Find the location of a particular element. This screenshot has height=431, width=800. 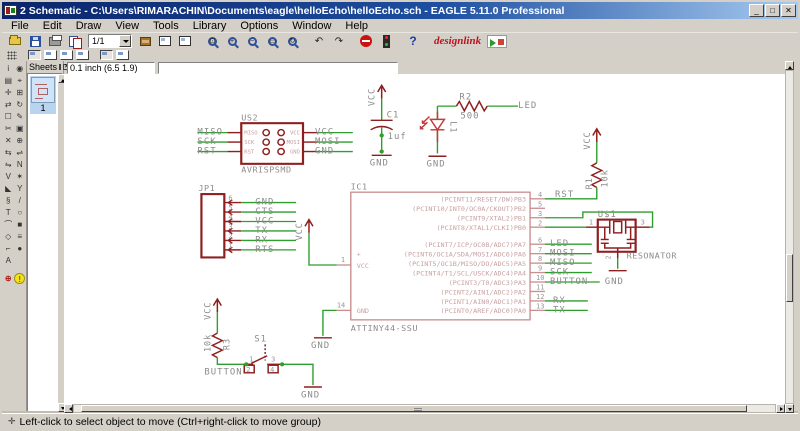

tool-display-button: ▤ is located at coordinates (8, 80).